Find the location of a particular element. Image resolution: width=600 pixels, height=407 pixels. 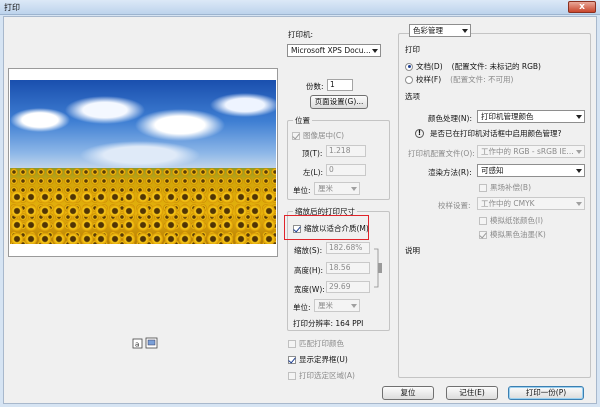

position-title: 位置 is located at coordinates (302, 120).